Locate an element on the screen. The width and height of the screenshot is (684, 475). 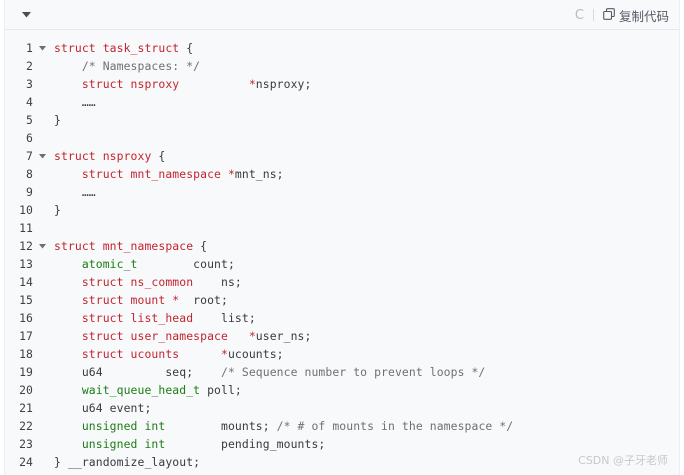
code-token: count; is located at coordinates (186, 264).